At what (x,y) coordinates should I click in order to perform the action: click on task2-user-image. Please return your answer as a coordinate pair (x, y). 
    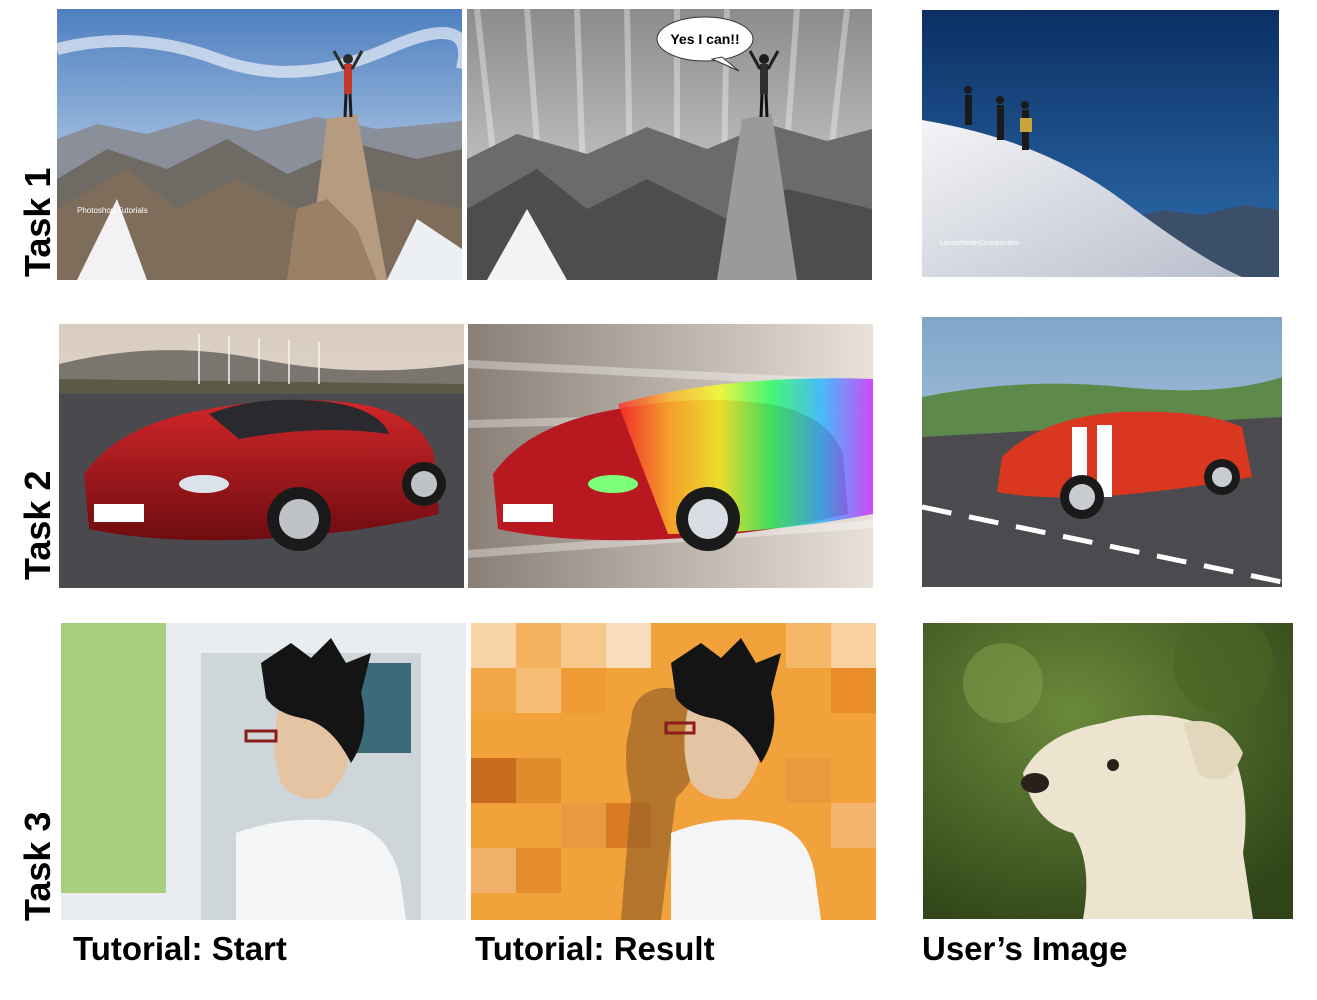
    Looking at the image, I should click on (1102, 452).